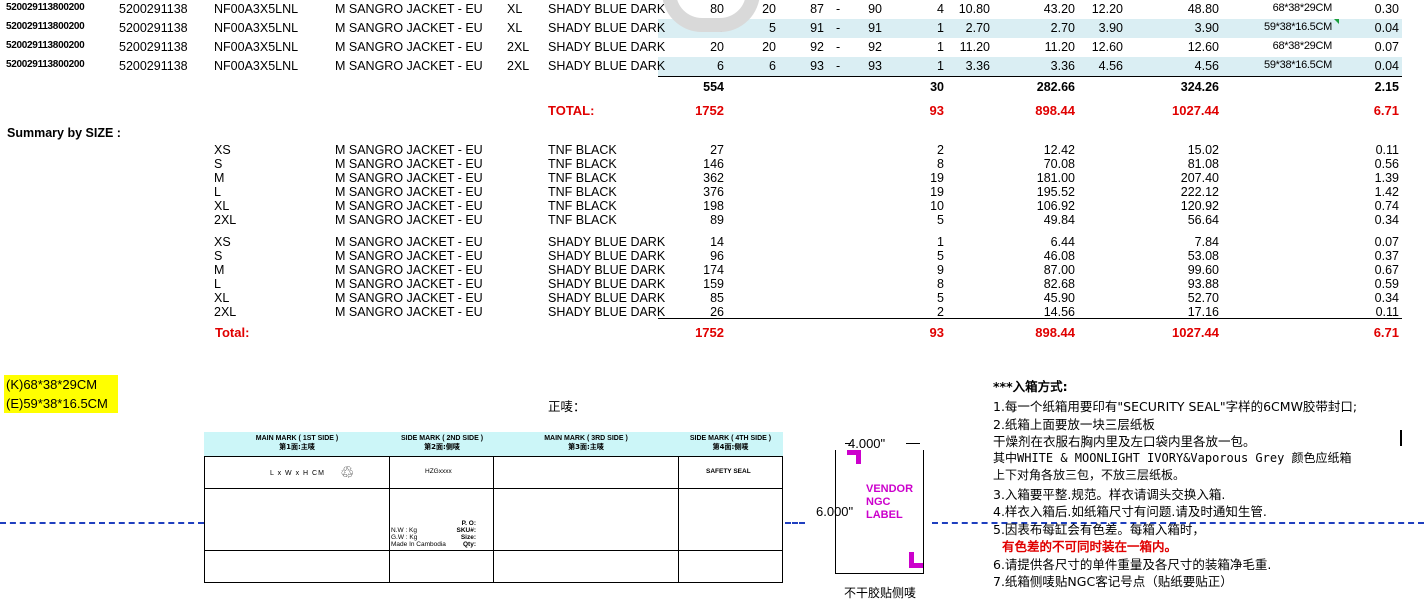 The width and height of the screenshot is (1427, 601). I want to click on header-2-cn: 第2面:侧唛, so click(442, 447).